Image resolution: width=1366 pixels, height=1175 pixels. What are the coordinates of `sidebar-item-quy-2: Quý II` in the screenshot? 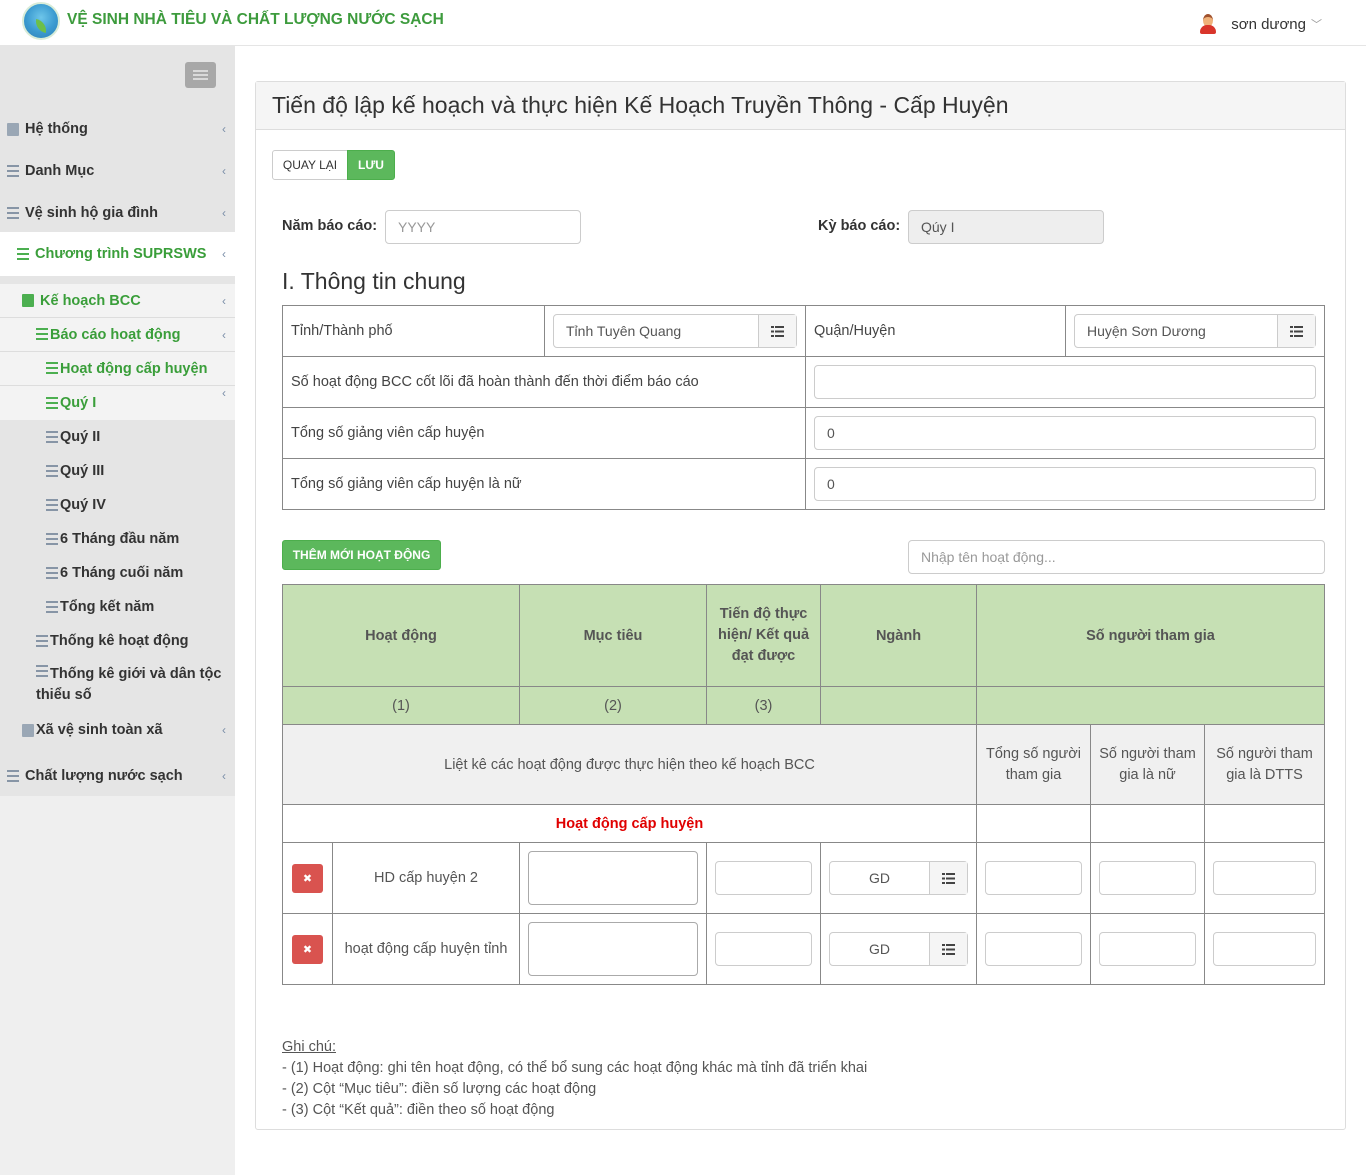 It's located at (117, 437).